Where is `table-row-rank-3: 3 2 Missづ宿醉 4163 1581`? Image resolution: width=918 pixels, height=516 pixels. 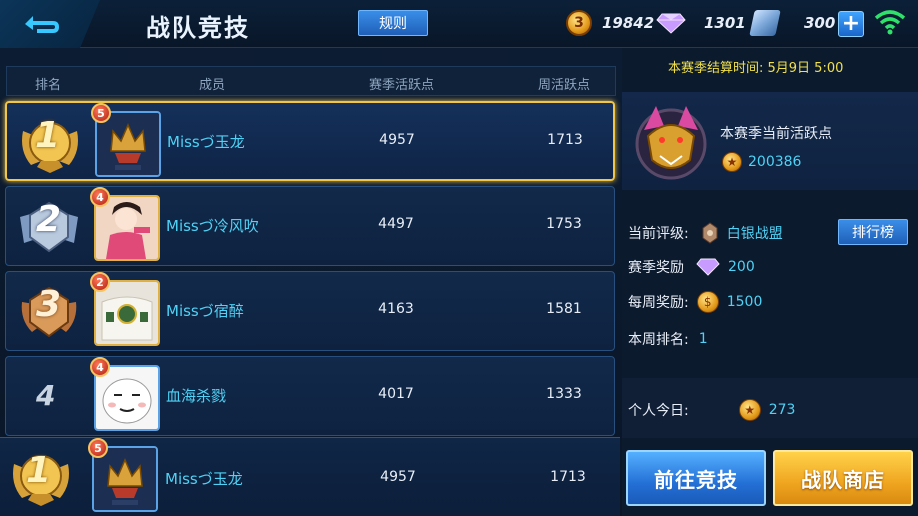 table-row-rank-3: 3 2 Missづ宿醉 4163 1581 is located at coordinates (310, 311).